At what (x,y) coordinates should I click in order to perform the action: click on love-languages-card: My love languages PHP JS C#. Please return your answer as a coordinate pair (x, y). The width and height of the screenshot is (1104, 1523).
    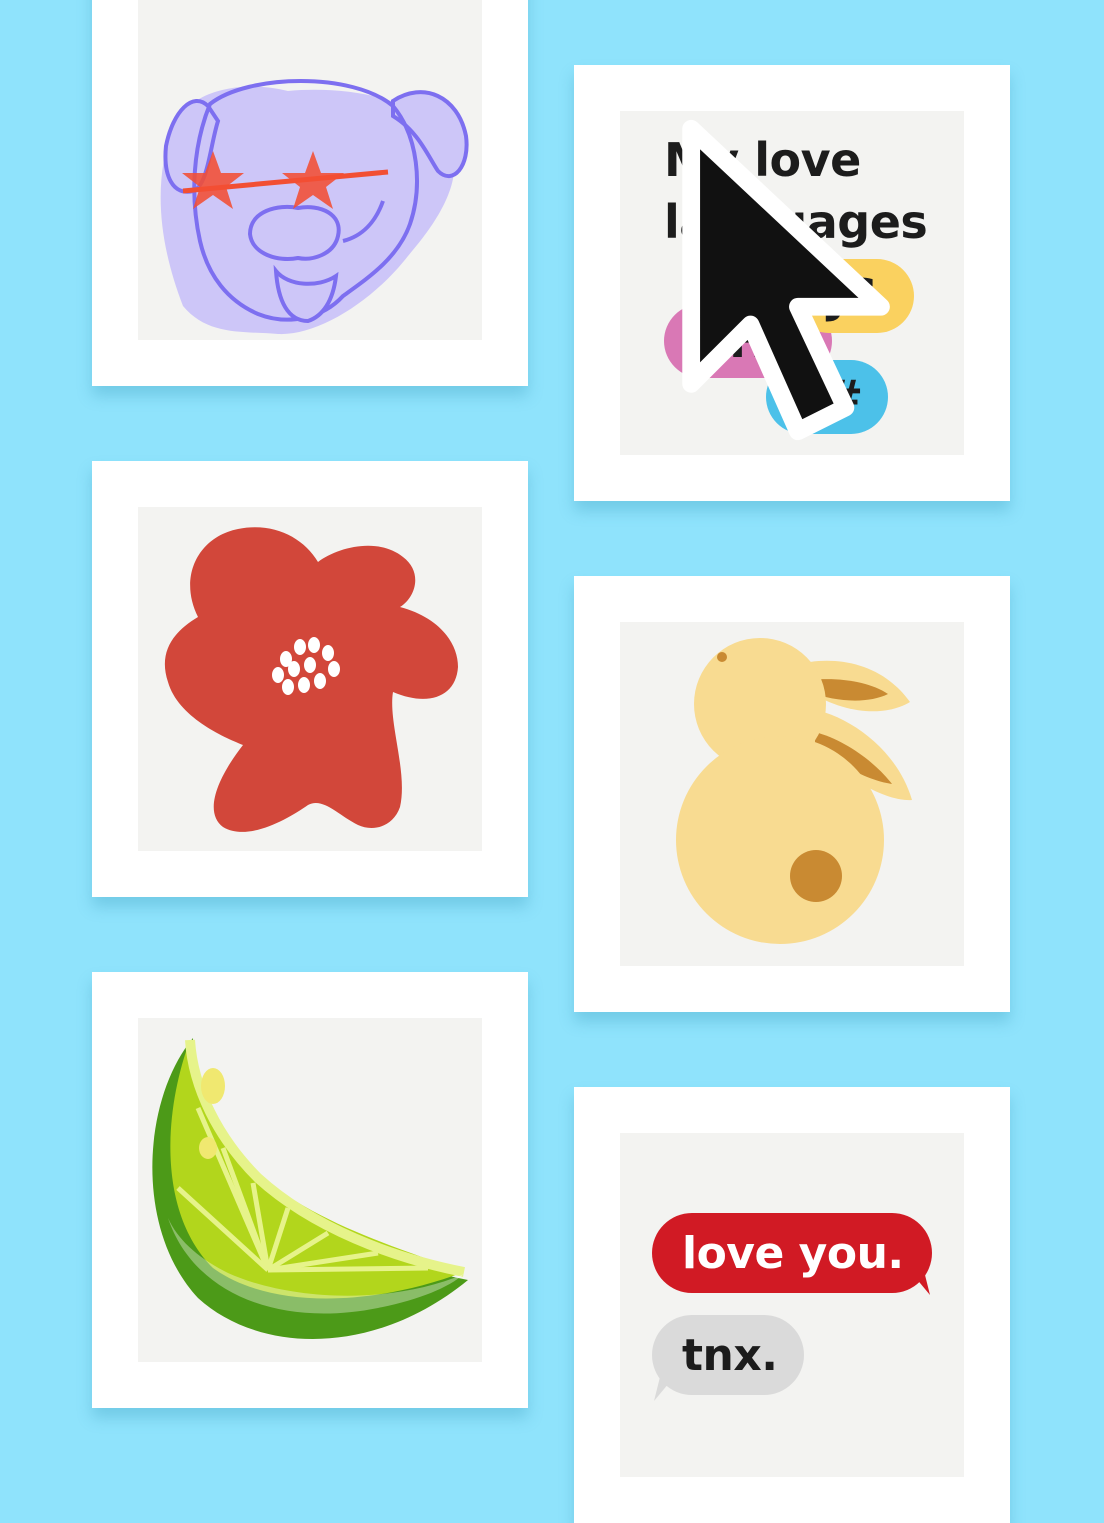
    Looking at the image, I should click on (792, 283).